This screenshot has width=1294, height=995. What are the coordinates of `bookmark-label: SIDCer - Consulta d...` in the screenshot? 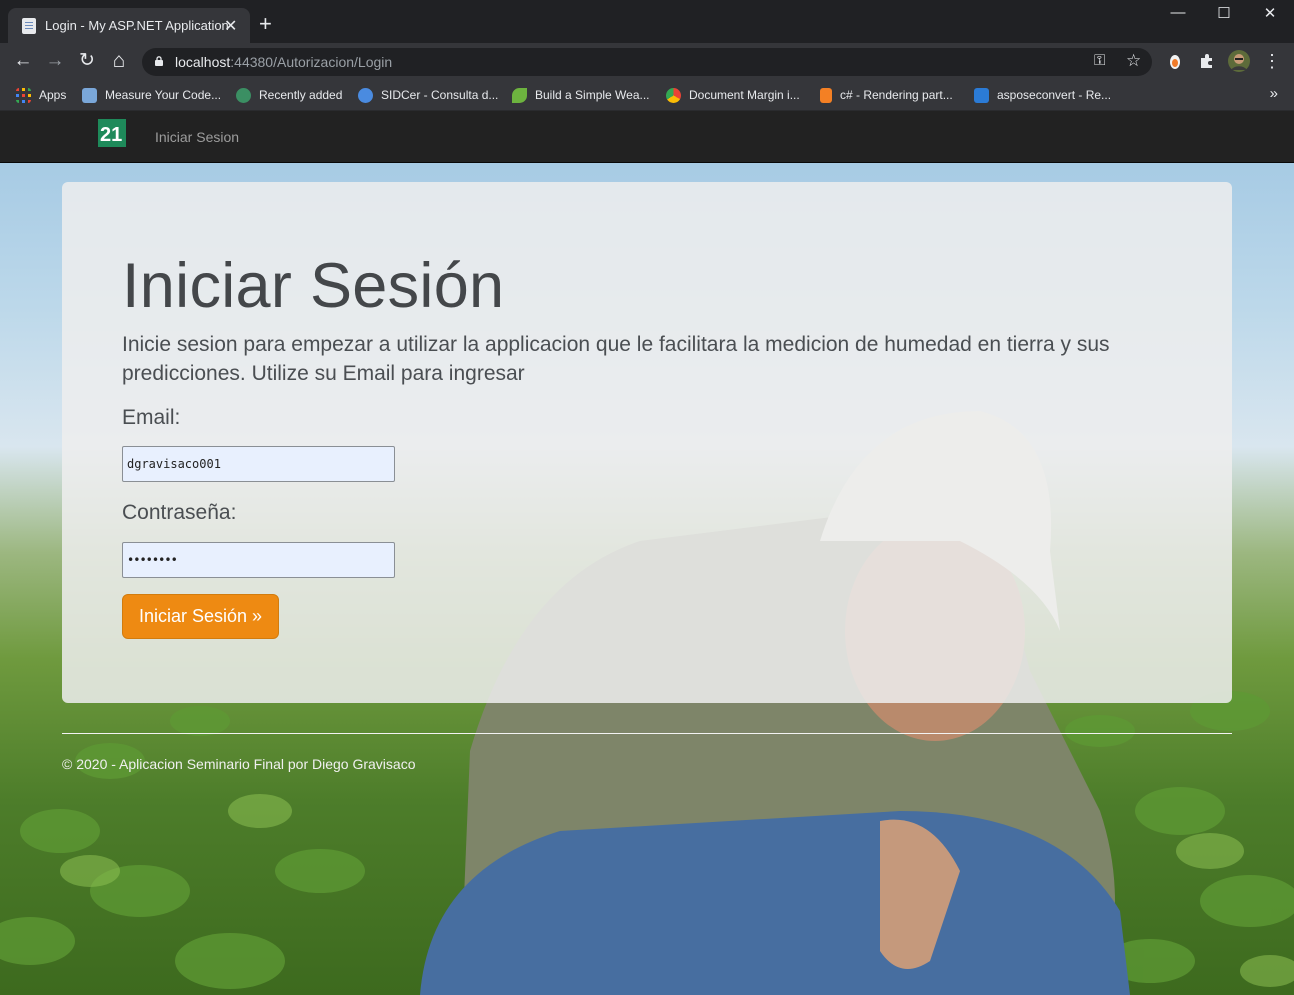 It's located at (440, 95).